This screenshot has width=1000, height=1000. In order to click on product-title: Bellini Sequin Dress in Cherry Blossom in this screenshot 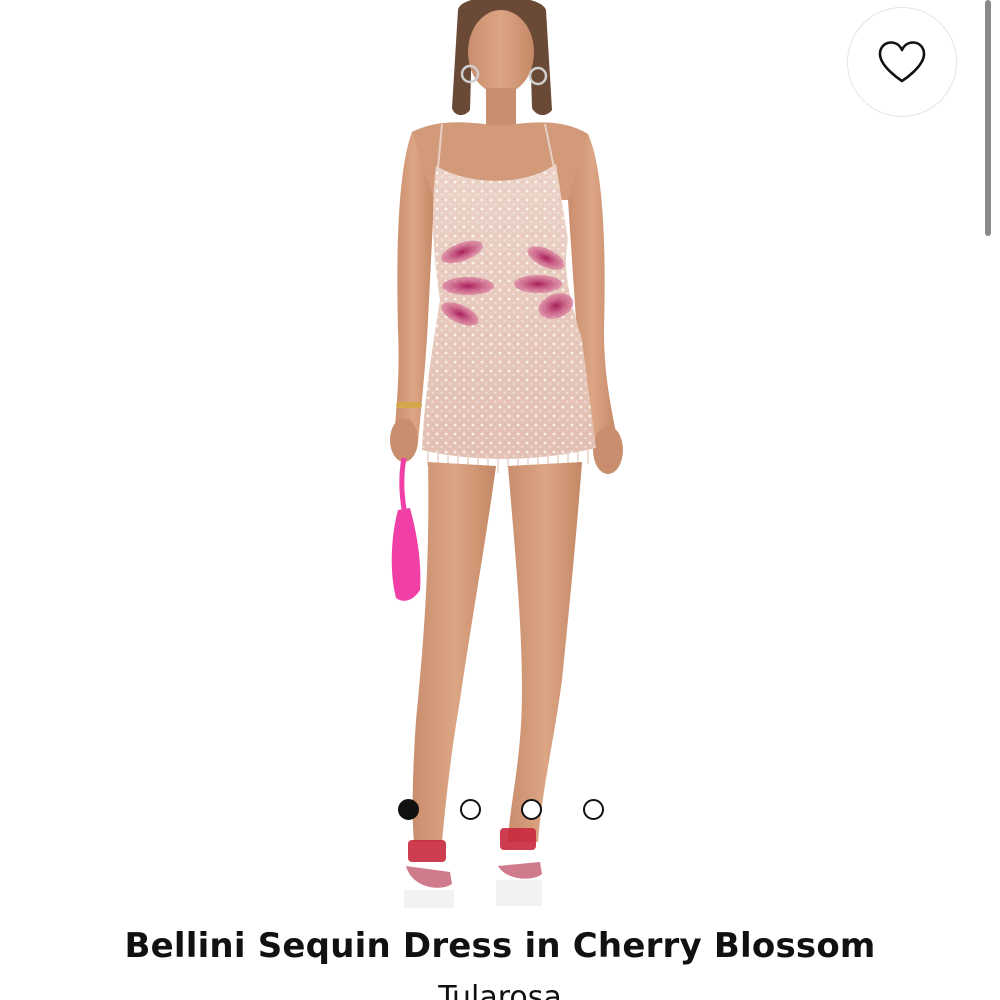, I will do `click(500, 946)`.